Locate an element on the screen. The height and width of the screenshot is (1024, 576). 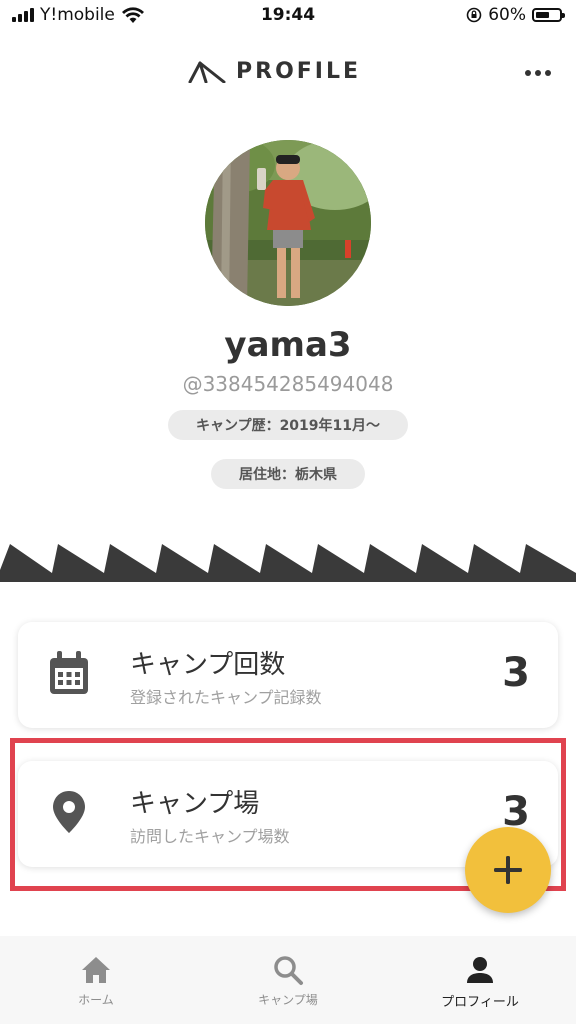
nav-home-label: ホーム is located at coordinates (96, 1000).